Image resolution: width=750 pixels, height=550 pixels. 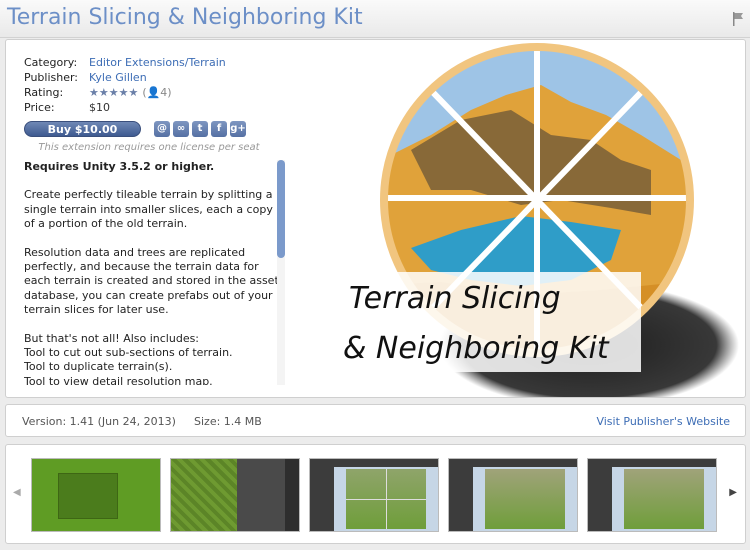 I want to click on gallery-prev-icon: ◀, so click(x=17, y=492).